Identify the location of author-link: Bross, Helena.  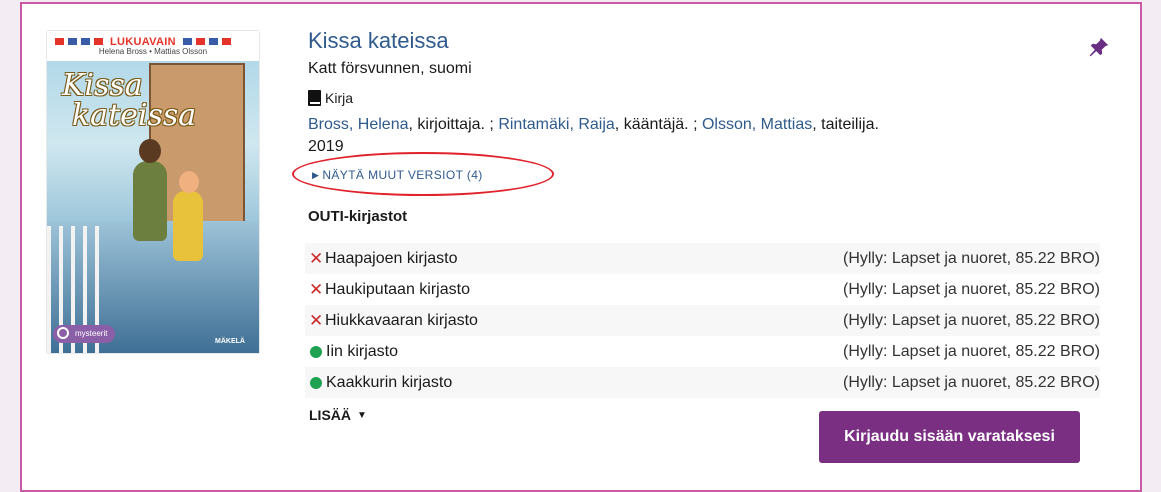
(358, 124).